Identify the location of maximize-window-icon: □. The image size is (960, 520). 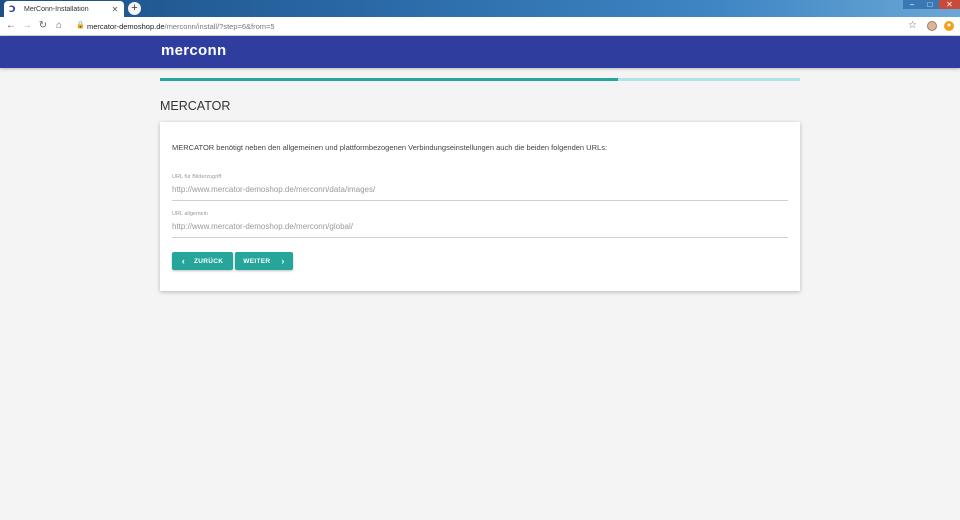
(930, 4).